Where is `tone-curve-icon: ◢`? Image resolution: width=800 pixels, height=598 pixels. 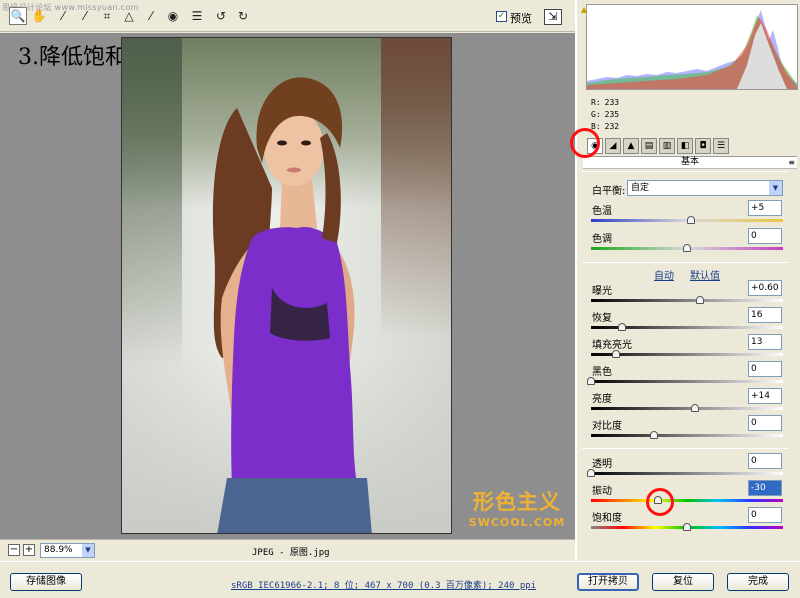
tone-curve-icon: ◢ is located at coordinates (613, 146).